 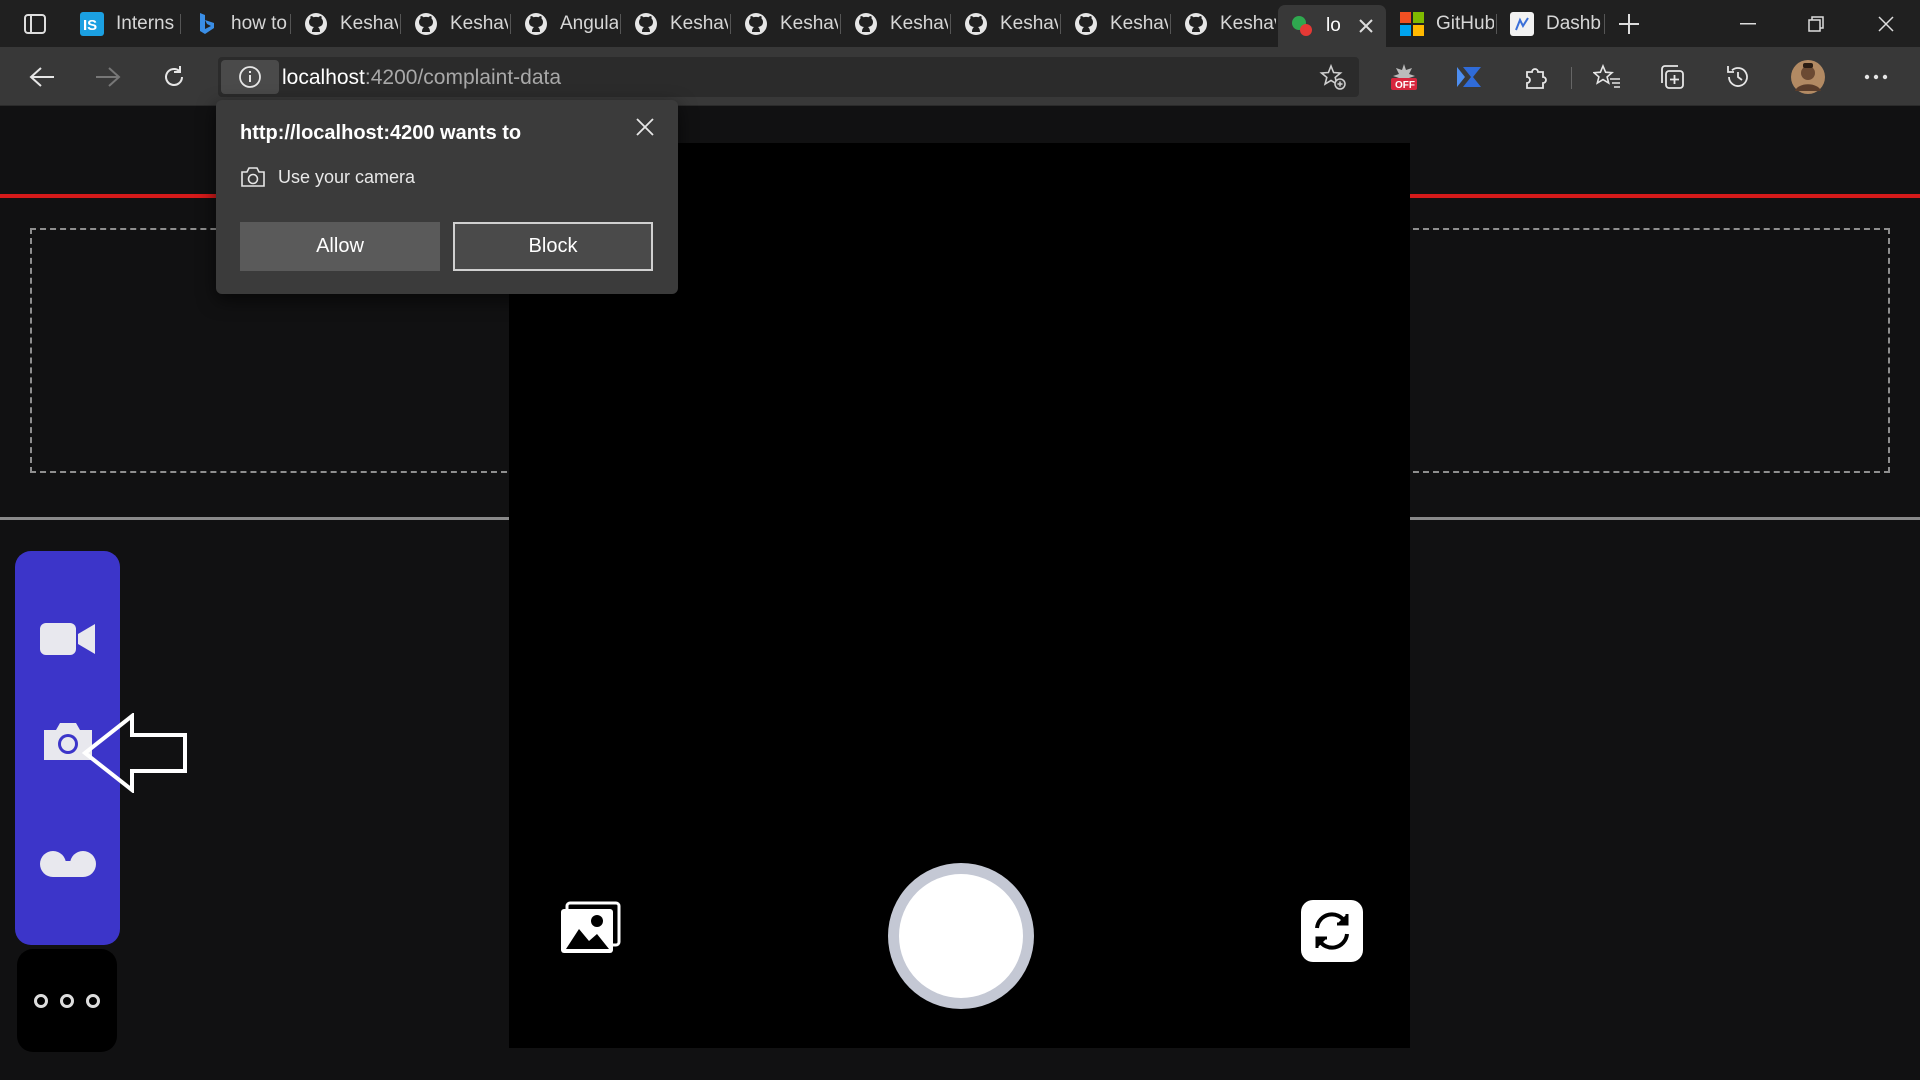 I want to click on close-tab-icon, so click(x=1366, y=26).